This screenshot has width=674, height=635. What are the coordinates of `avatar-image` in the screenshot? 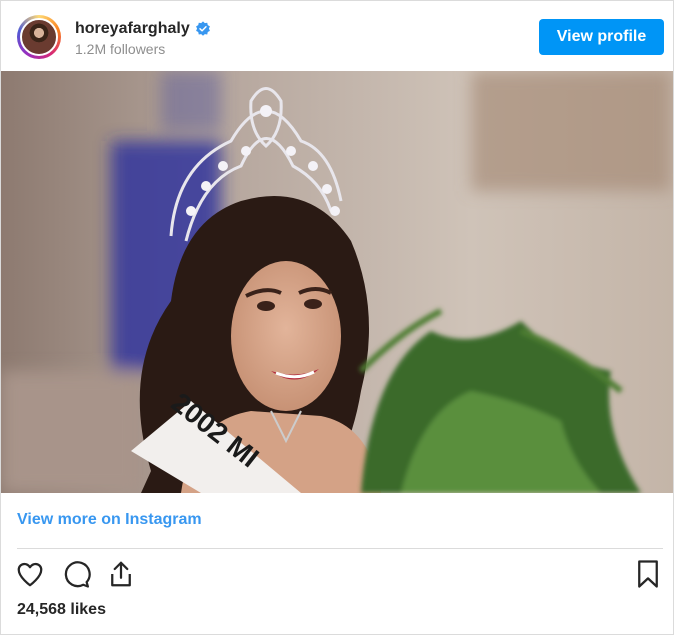 It's located at (39, 37).